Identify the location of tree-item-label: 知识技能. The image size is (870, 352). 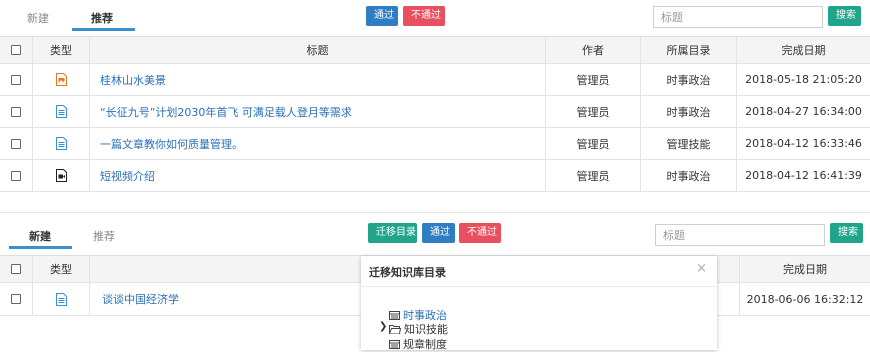
(426, 329).